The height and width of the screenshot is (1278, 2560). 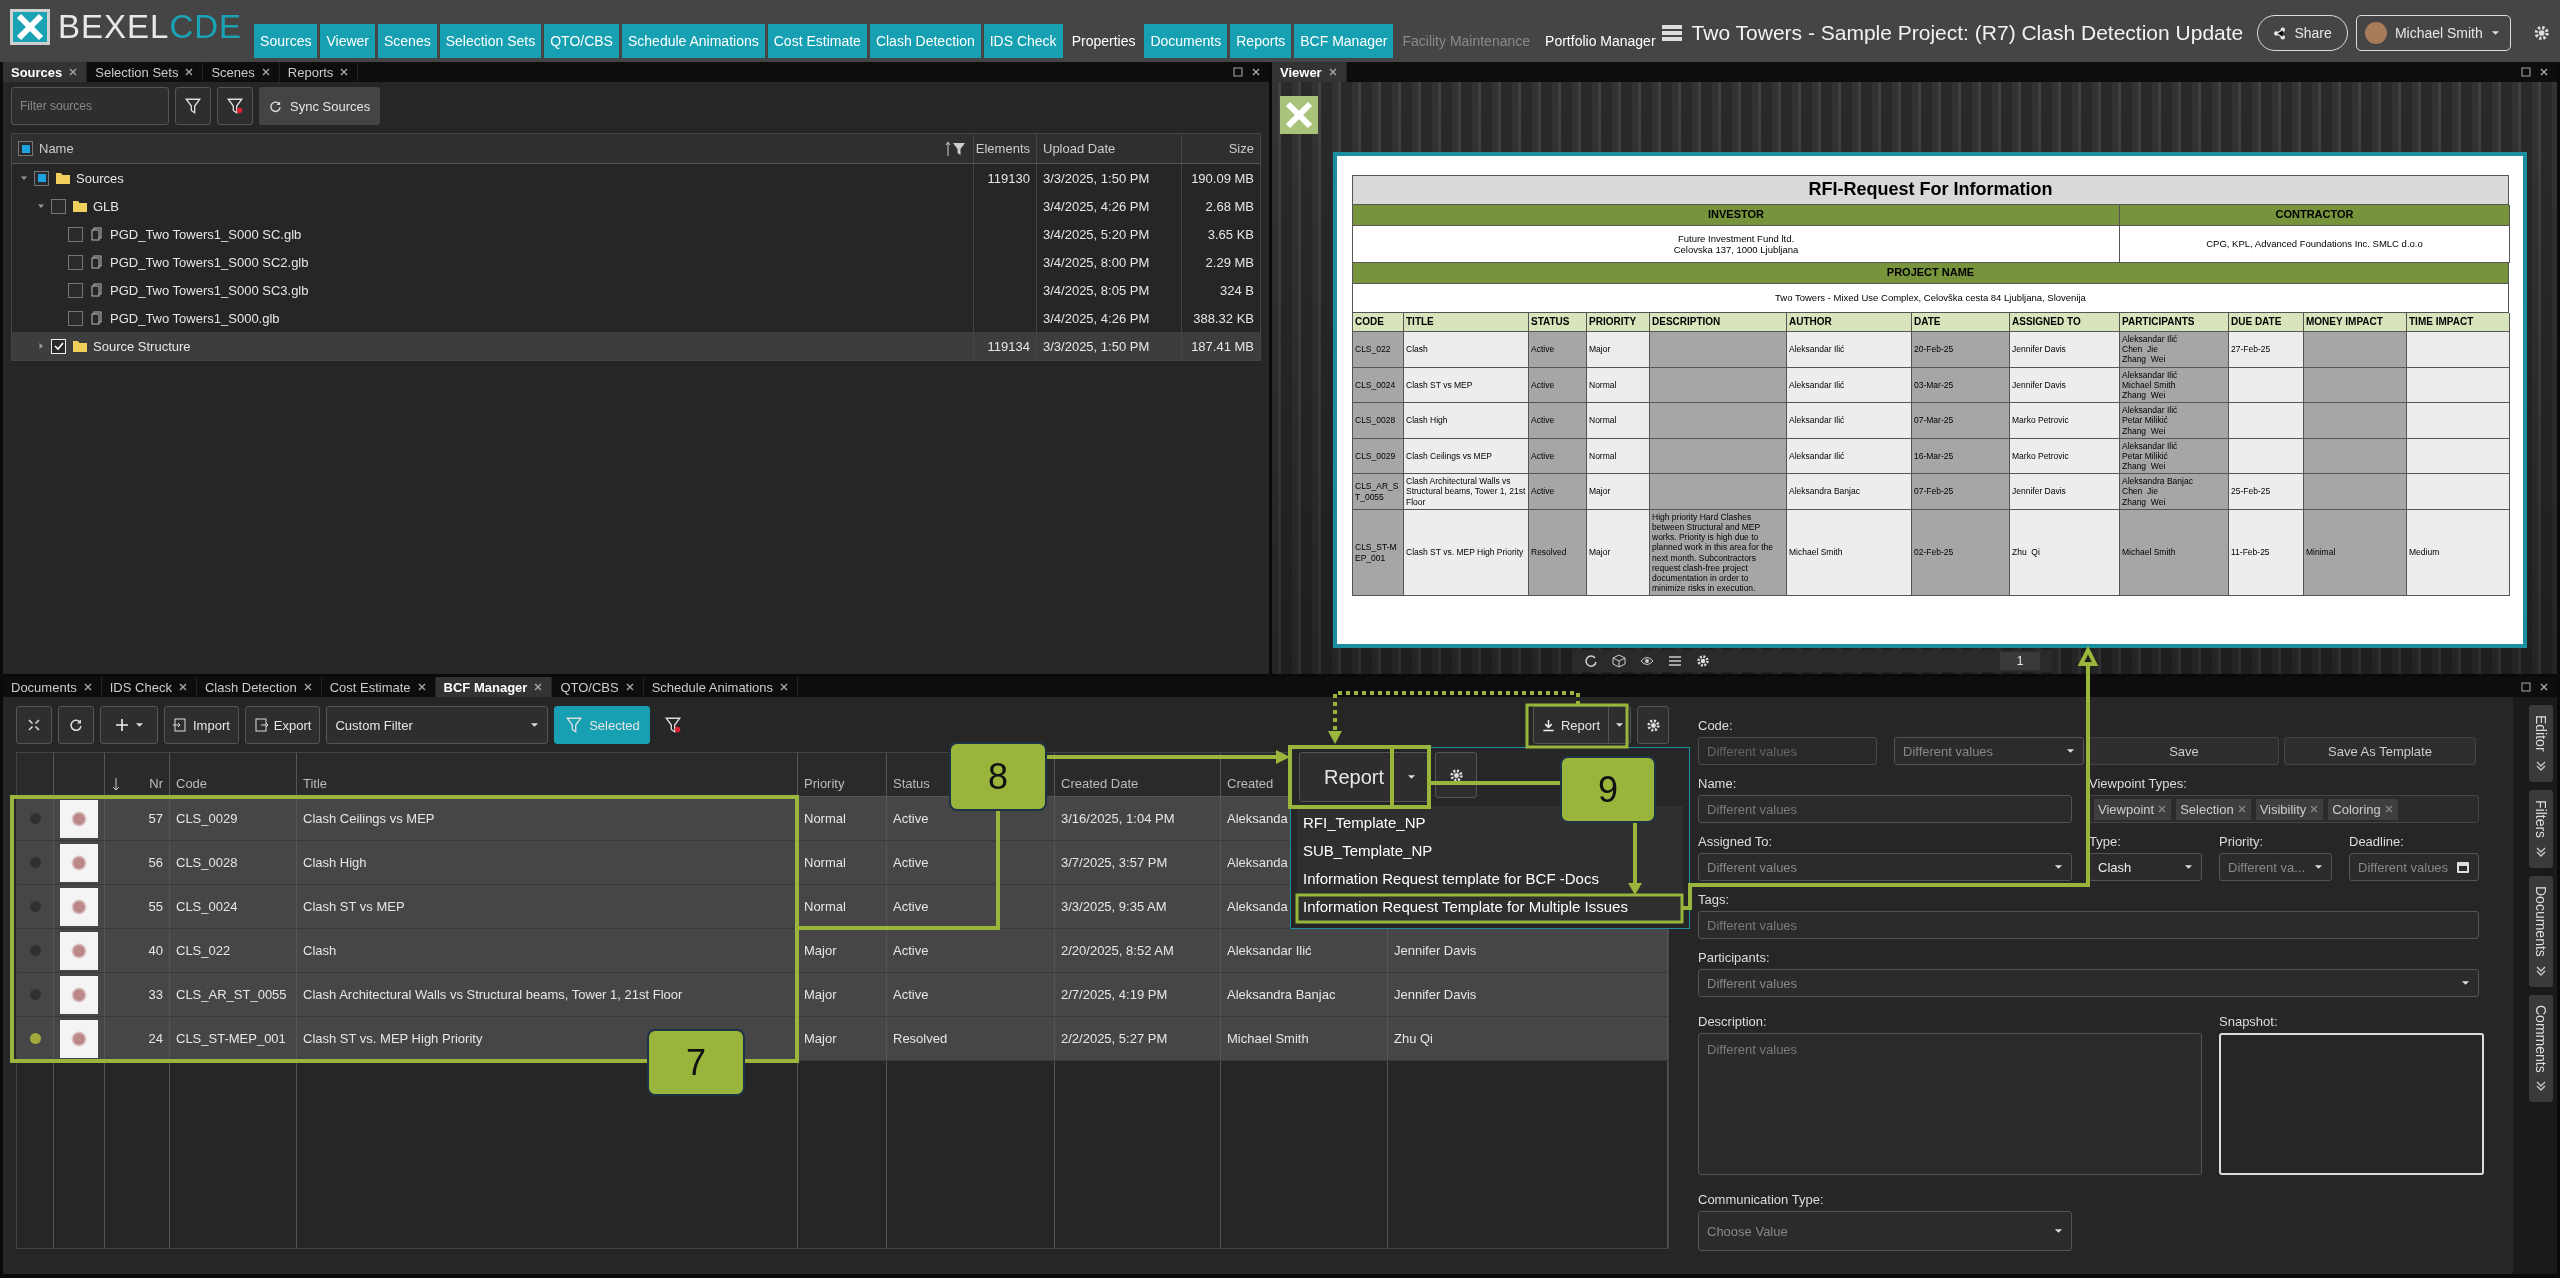 I want to click on column-header: Nr, so click(x=156, y=783).